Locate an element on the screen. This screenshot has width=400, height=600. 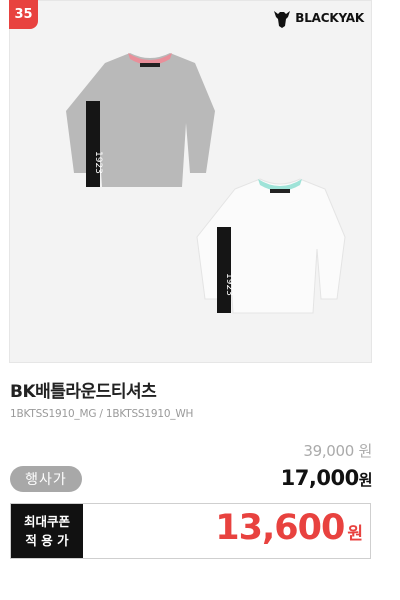
brand-name: BLACKYAK is located at coordinates (329, 18).